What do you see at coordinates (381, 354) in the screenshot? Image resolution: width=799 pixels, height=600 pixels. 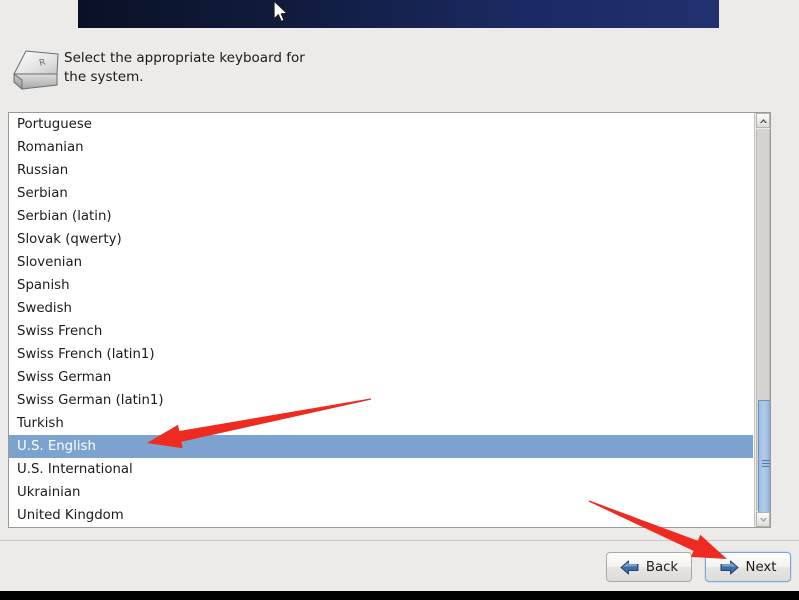 I see `list-item: Swiss French (latin1)` at bounding box center [381, 354].